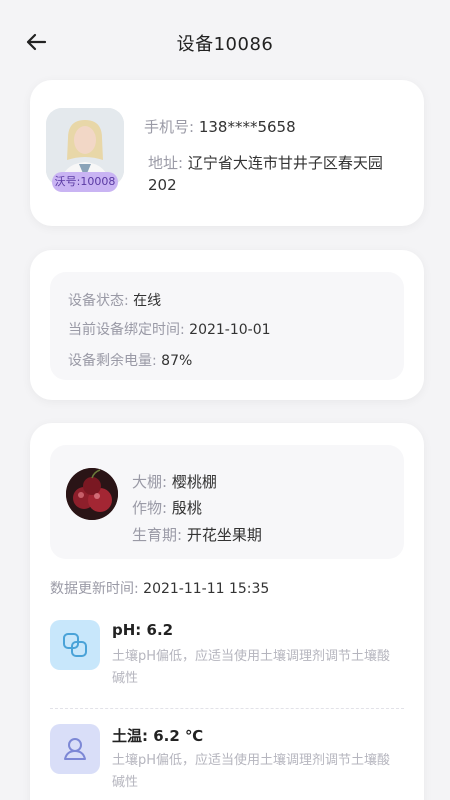 The width and height of the screenshot is (450, 800). What do you see at coordinates (112, 361) in the screenshot?
I see `battery-label: 设备剩余电量:` at bounding box center [112, 361].